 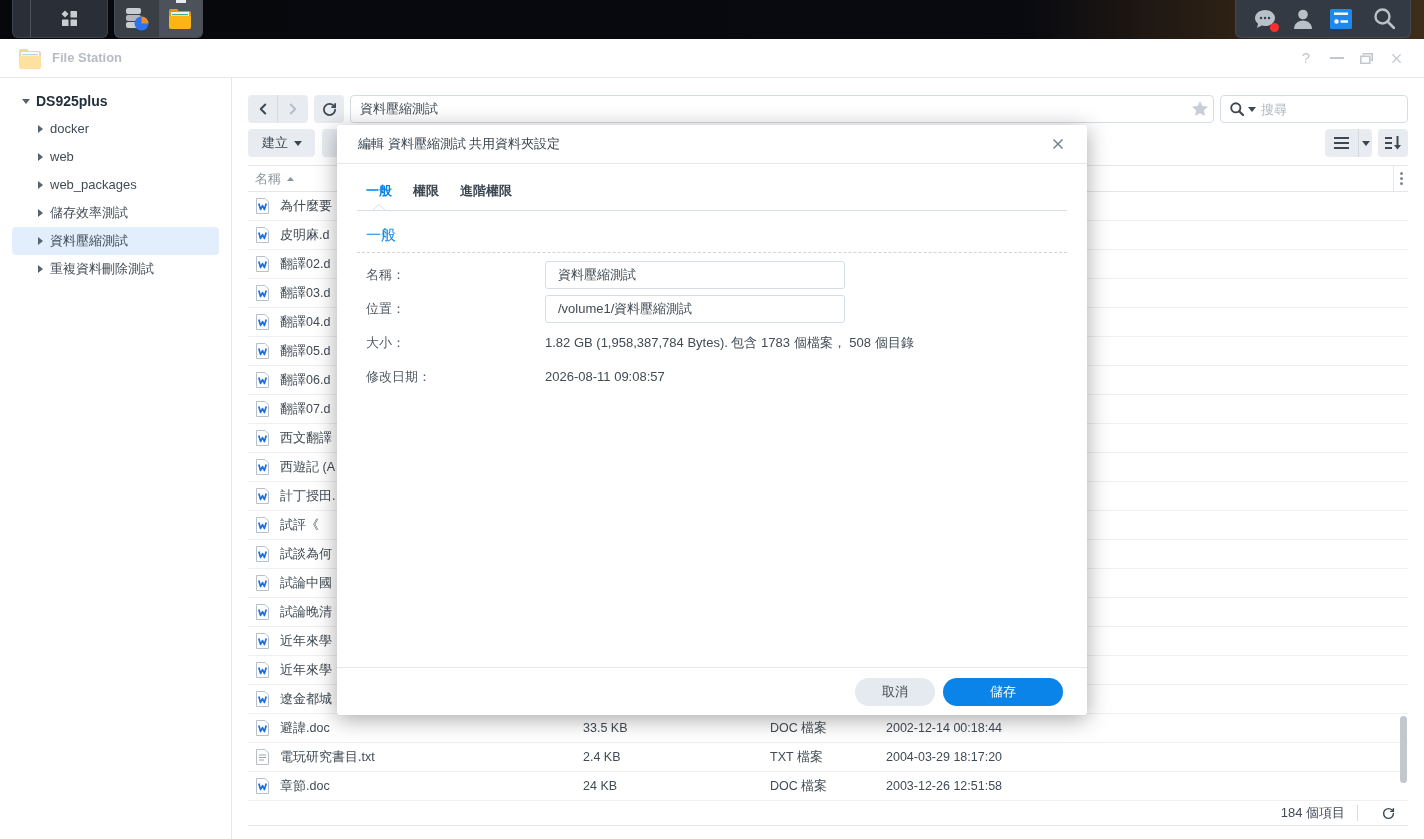 What do you see at coordinates (115, 101) in the screenshot?
I see `folder-tree-item: DS925plus` at bounding box center [115, 101].